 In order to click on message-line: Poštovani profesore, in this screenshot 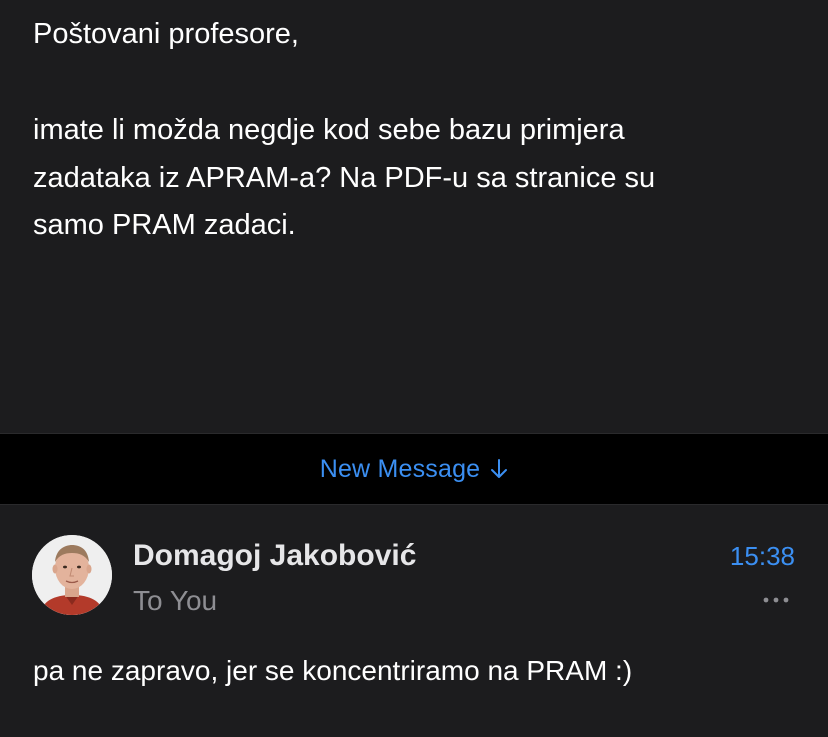, I will do `click(166, 34)`.